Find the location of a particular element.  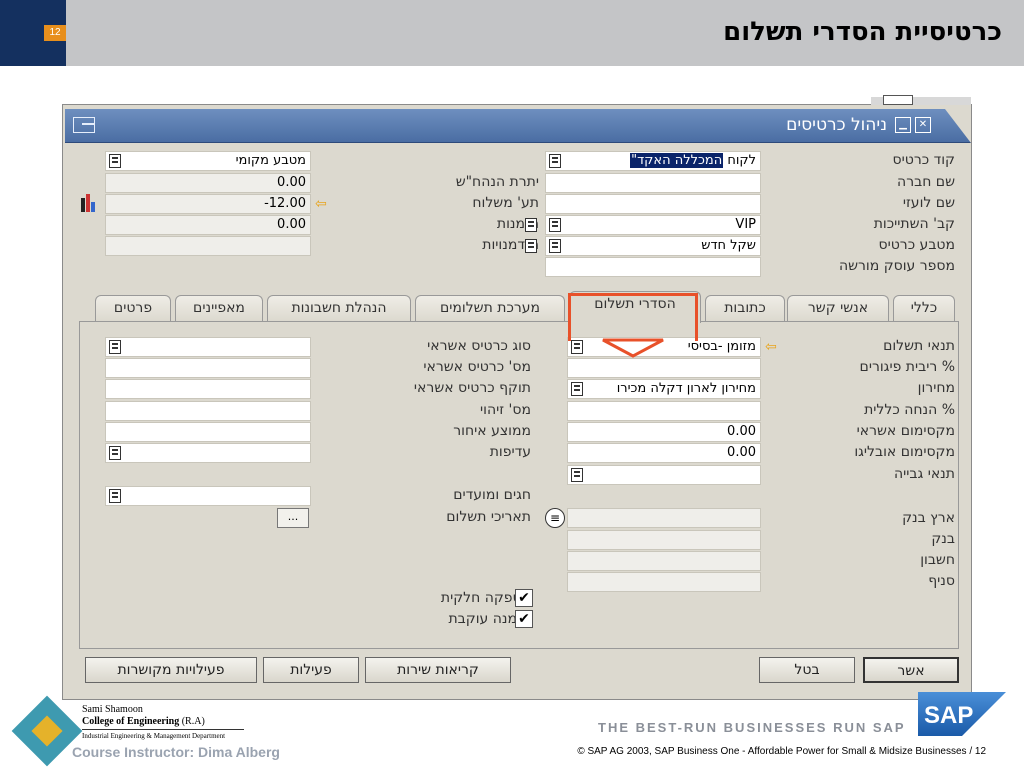

label-bp-code: קוד כרטיס is located at coordinates (923, 160).